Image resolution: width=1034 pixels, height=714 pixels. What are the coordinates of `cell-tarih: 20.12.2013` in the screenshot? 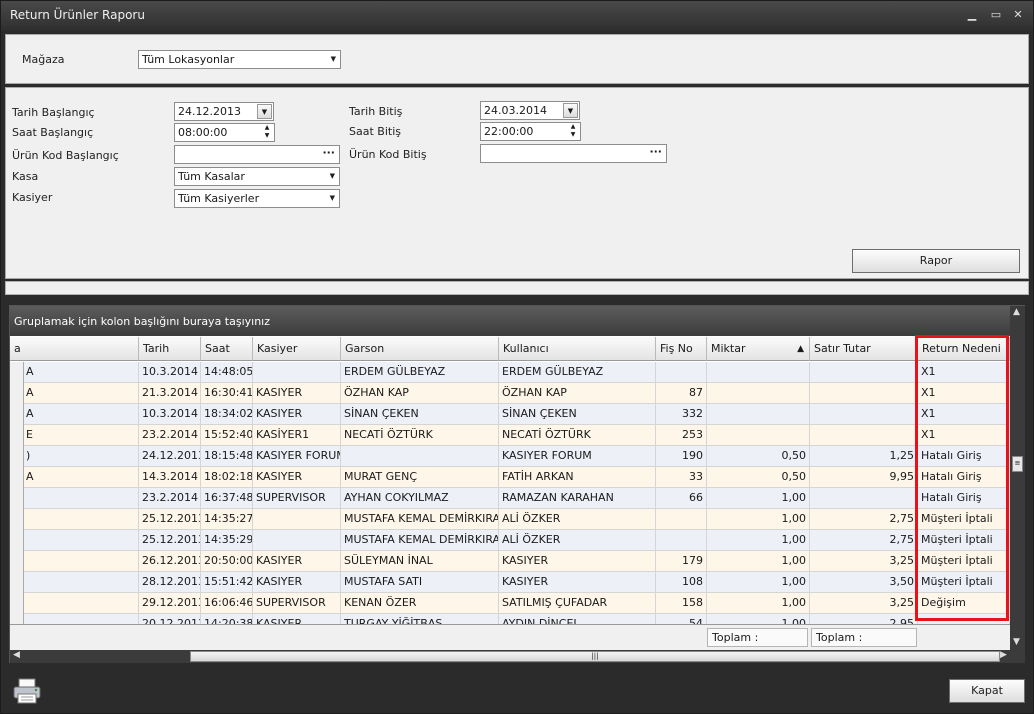 It's located at (170, 619).